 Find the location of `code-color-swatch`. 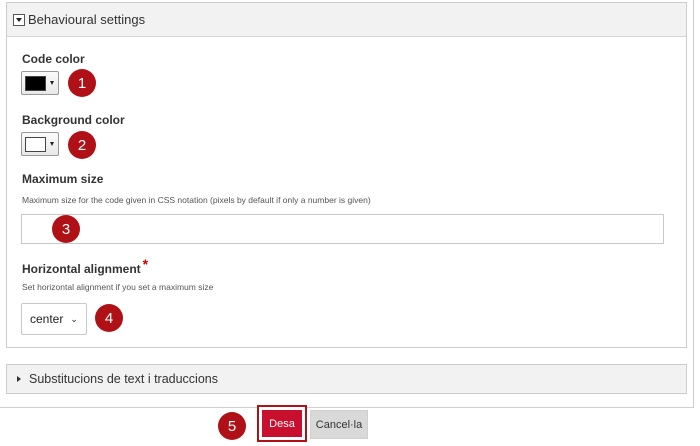

code-color-swatch is located at coordinates (35, 83).